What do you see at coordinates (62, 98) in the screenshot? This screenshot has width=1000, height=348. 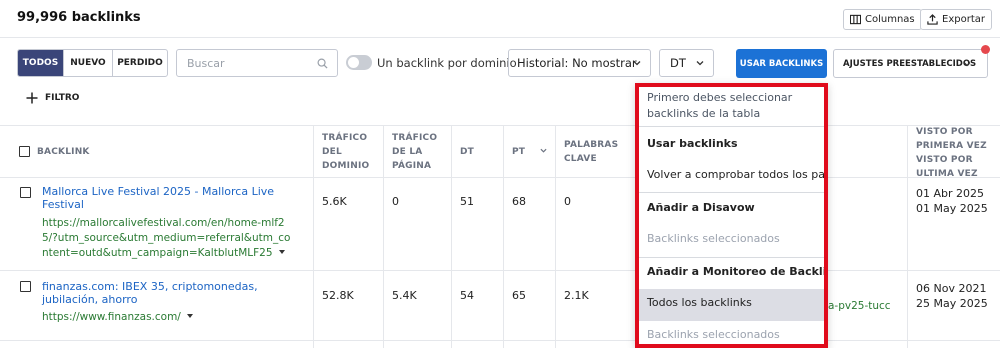 I see `filter-label: FILTRO` at bounding box center [62, 98].